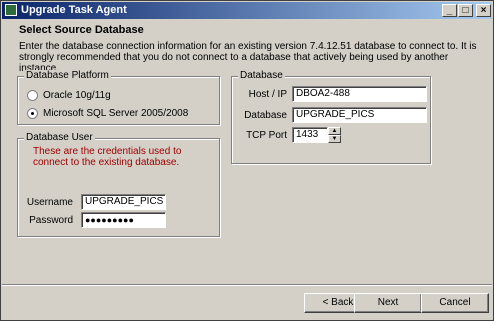 This screenshot has height=321, width=494. What do you see at coordinates (32, 113) in the screenshot?
I see `radio-sqlserver-indicator` at bounding box center [32, 113].